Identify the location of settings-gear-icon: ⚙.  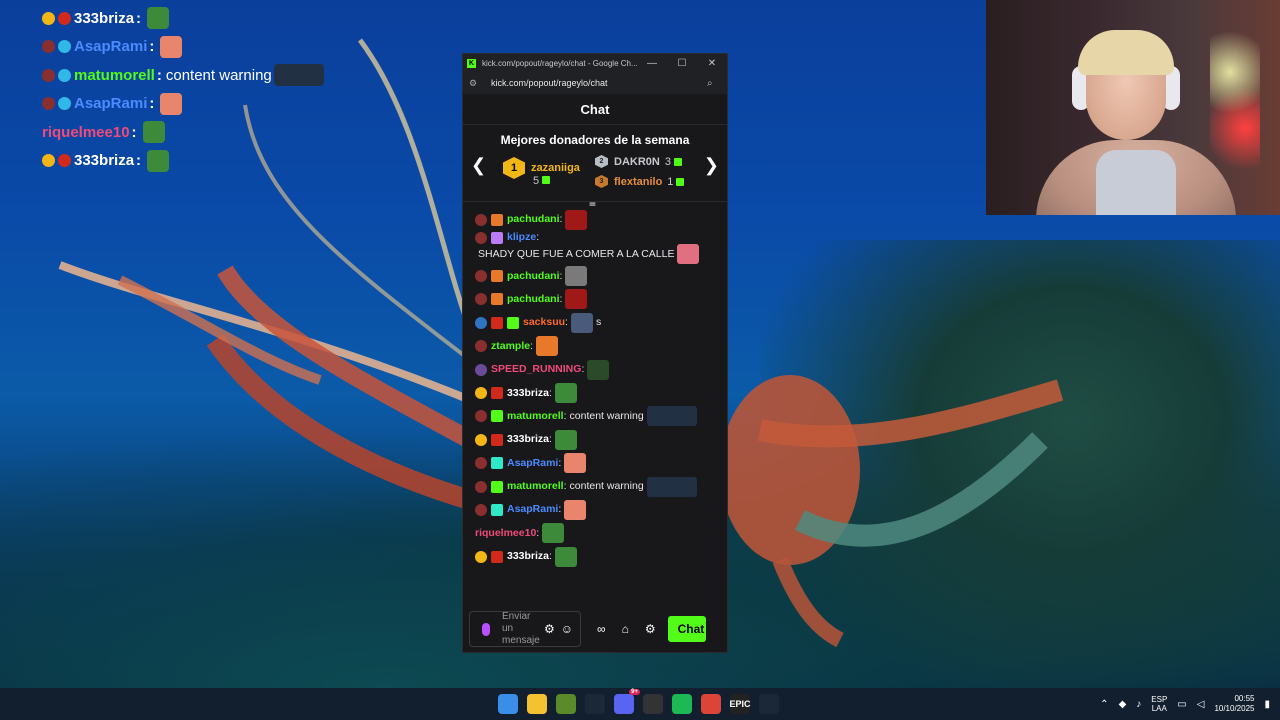
(650, 629).